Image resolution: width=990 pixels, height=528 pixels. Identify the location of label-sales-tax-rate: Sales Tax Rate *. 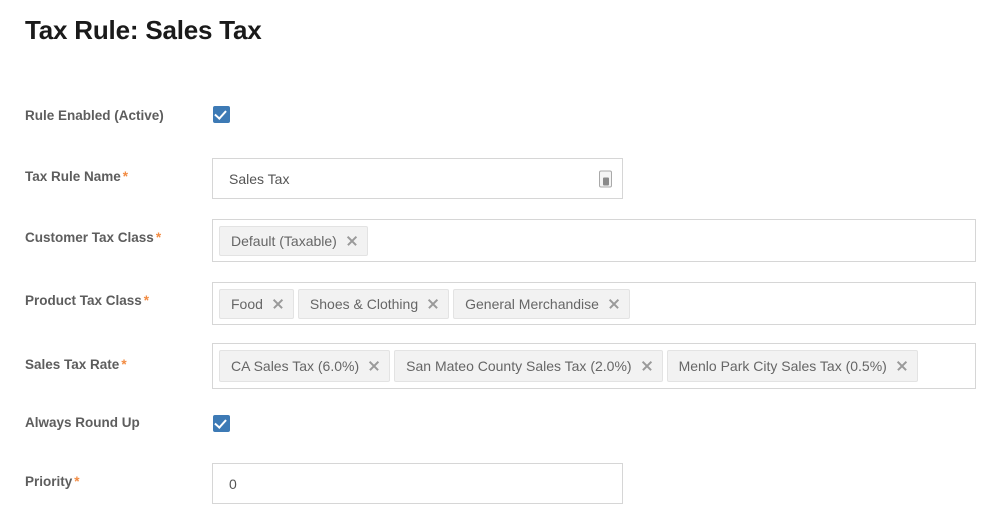
(76, 365).